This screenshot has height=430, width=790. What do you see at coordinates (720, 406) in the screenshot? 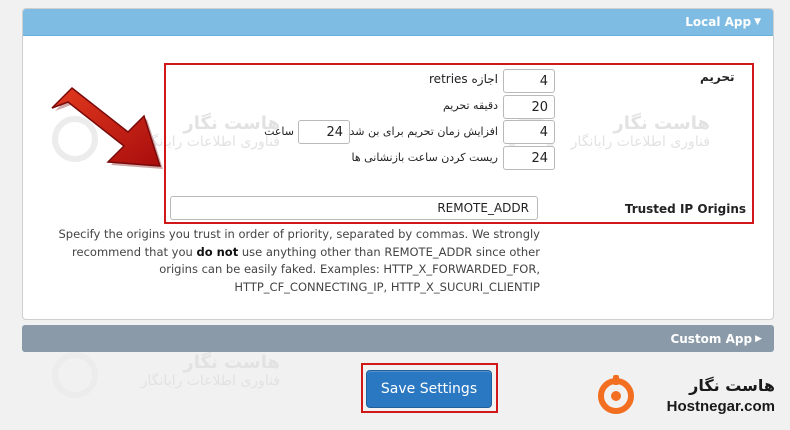
I see `logo-domain: Hostnegar.com` at bounding box center [720, 406].